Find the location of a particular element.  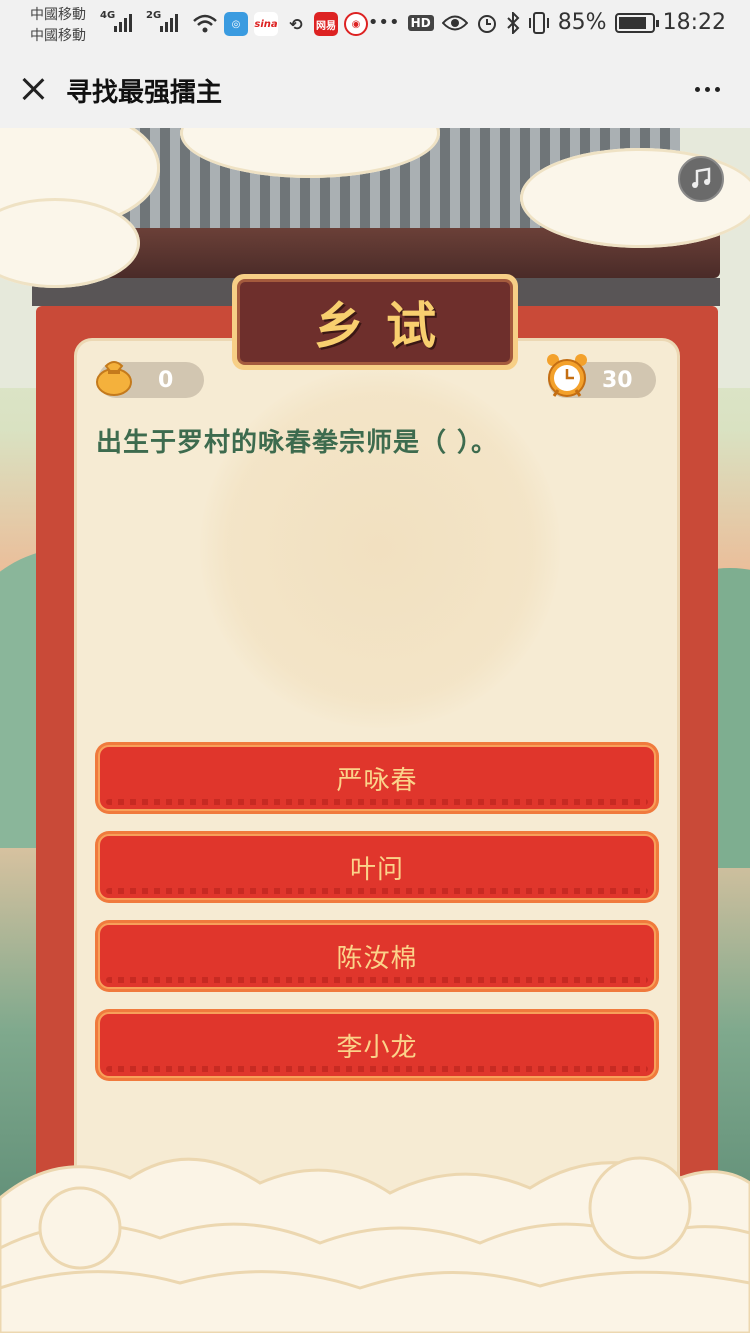

stage-plaque: 乡试 is located at coordinates (375, 322).